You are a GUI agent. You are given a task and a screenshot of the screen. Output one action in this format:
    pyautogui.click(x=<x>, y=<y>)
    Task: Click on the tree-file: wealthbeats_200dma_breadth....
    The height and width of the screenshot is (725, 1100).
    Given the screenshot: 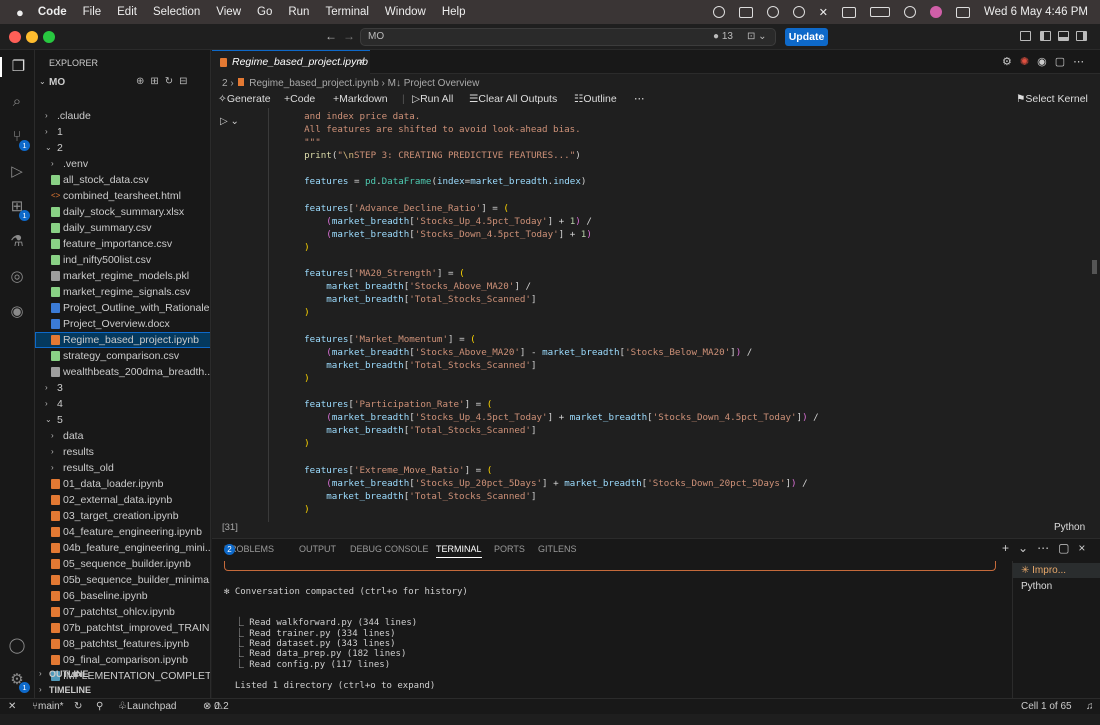 What is the action you would take?
    pyautogui.click(x=122, y=372)
    